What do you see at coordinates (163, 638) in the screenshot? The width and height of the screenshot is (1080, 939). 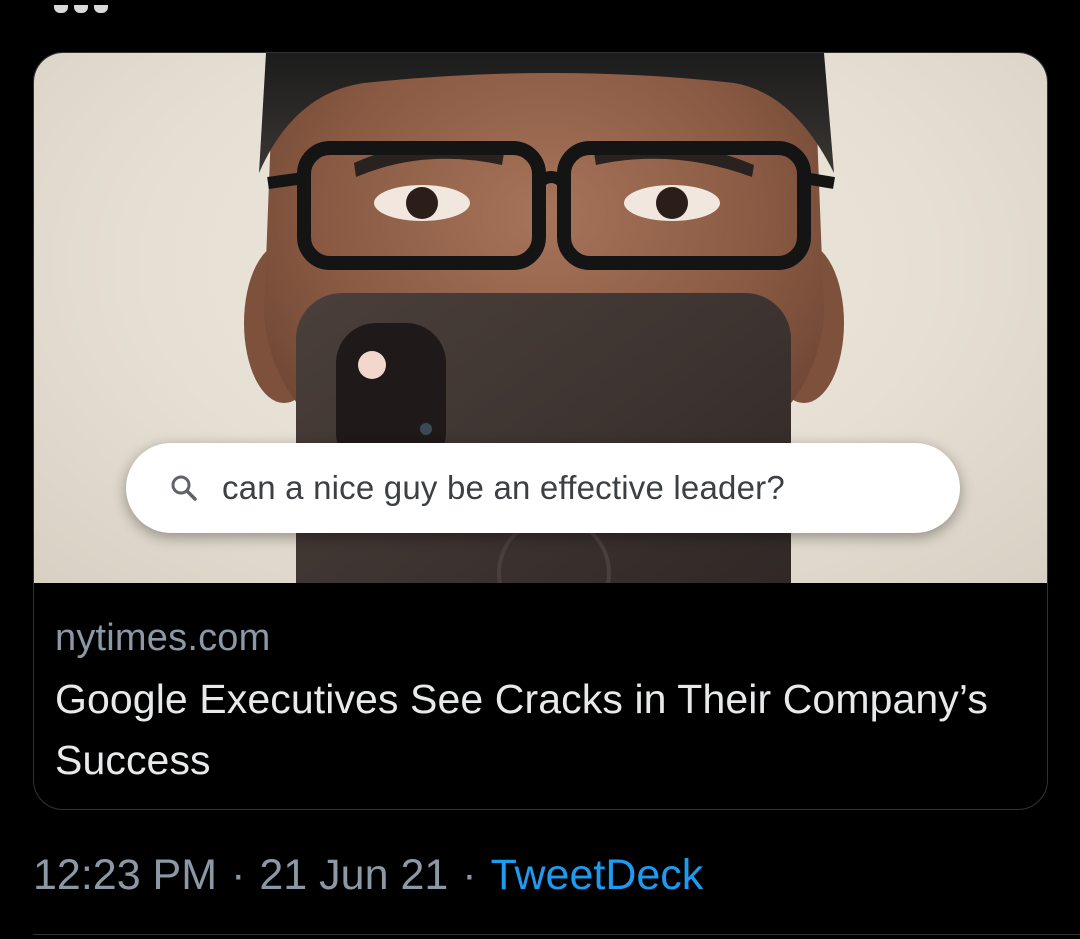 I see `card-domain: nytimes.com` at bounding box center [163, 638].